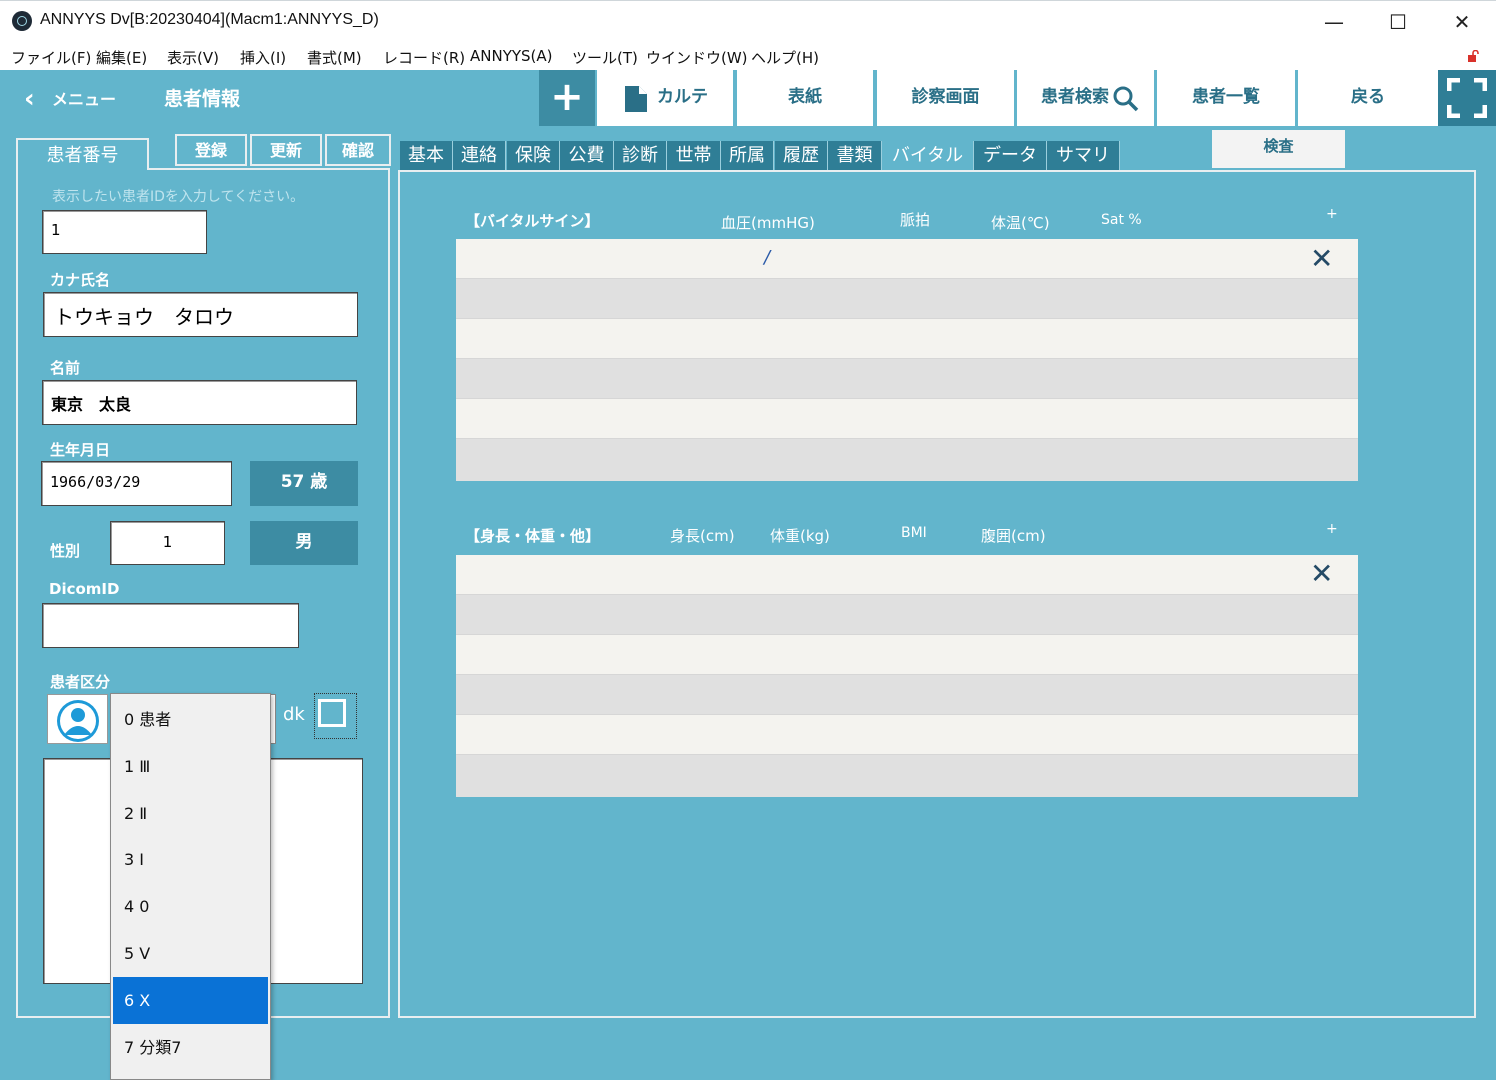  Describe the element at coordinates (286, 150) in the screenshot. I see `update-button: 更新` at that location.